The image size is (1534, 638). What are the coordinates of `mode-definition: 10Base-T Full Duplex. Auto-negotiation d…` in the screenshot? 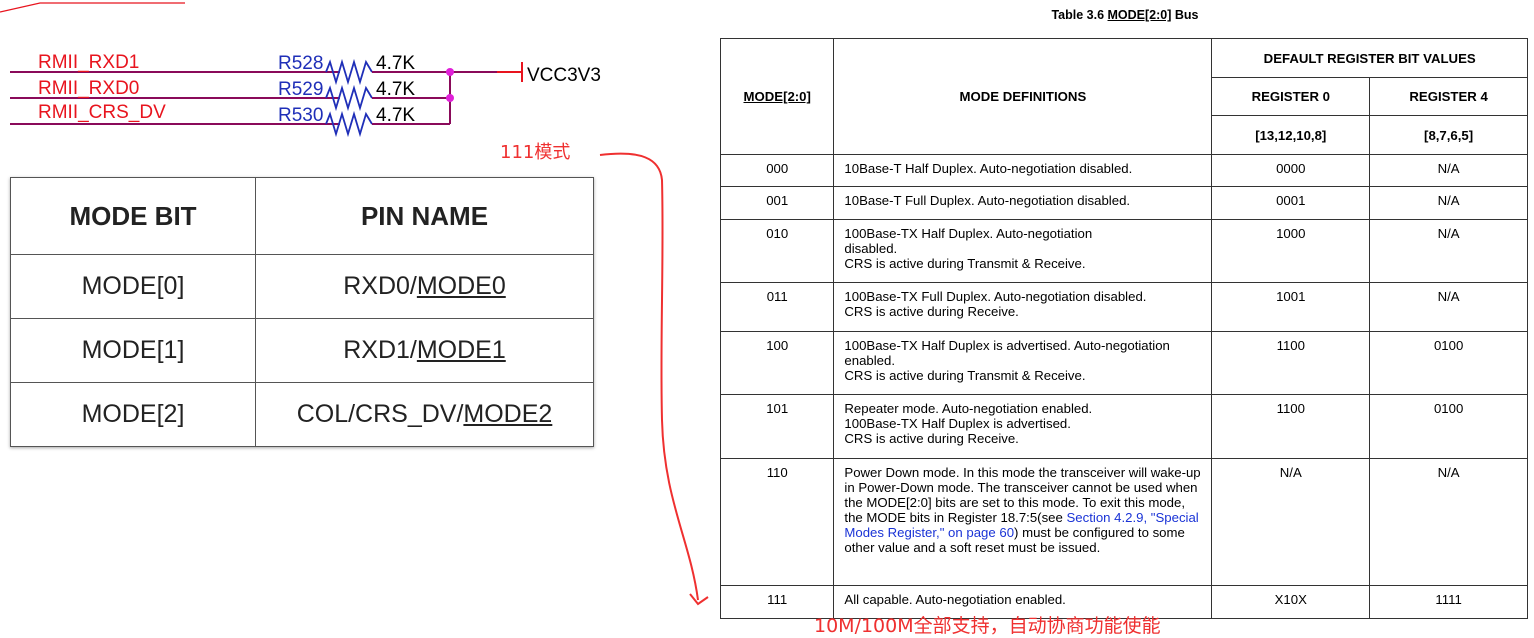 It's located at (1023, 203).